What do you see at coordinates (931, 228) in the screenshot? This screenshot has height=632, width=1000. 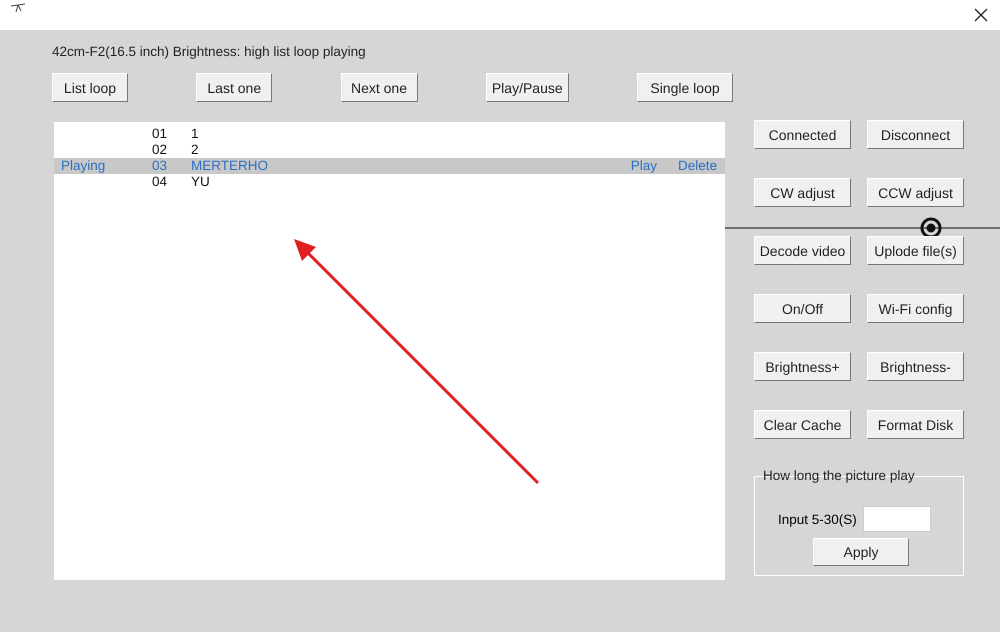 I see `target-icon` at bounding box center [931, 228].